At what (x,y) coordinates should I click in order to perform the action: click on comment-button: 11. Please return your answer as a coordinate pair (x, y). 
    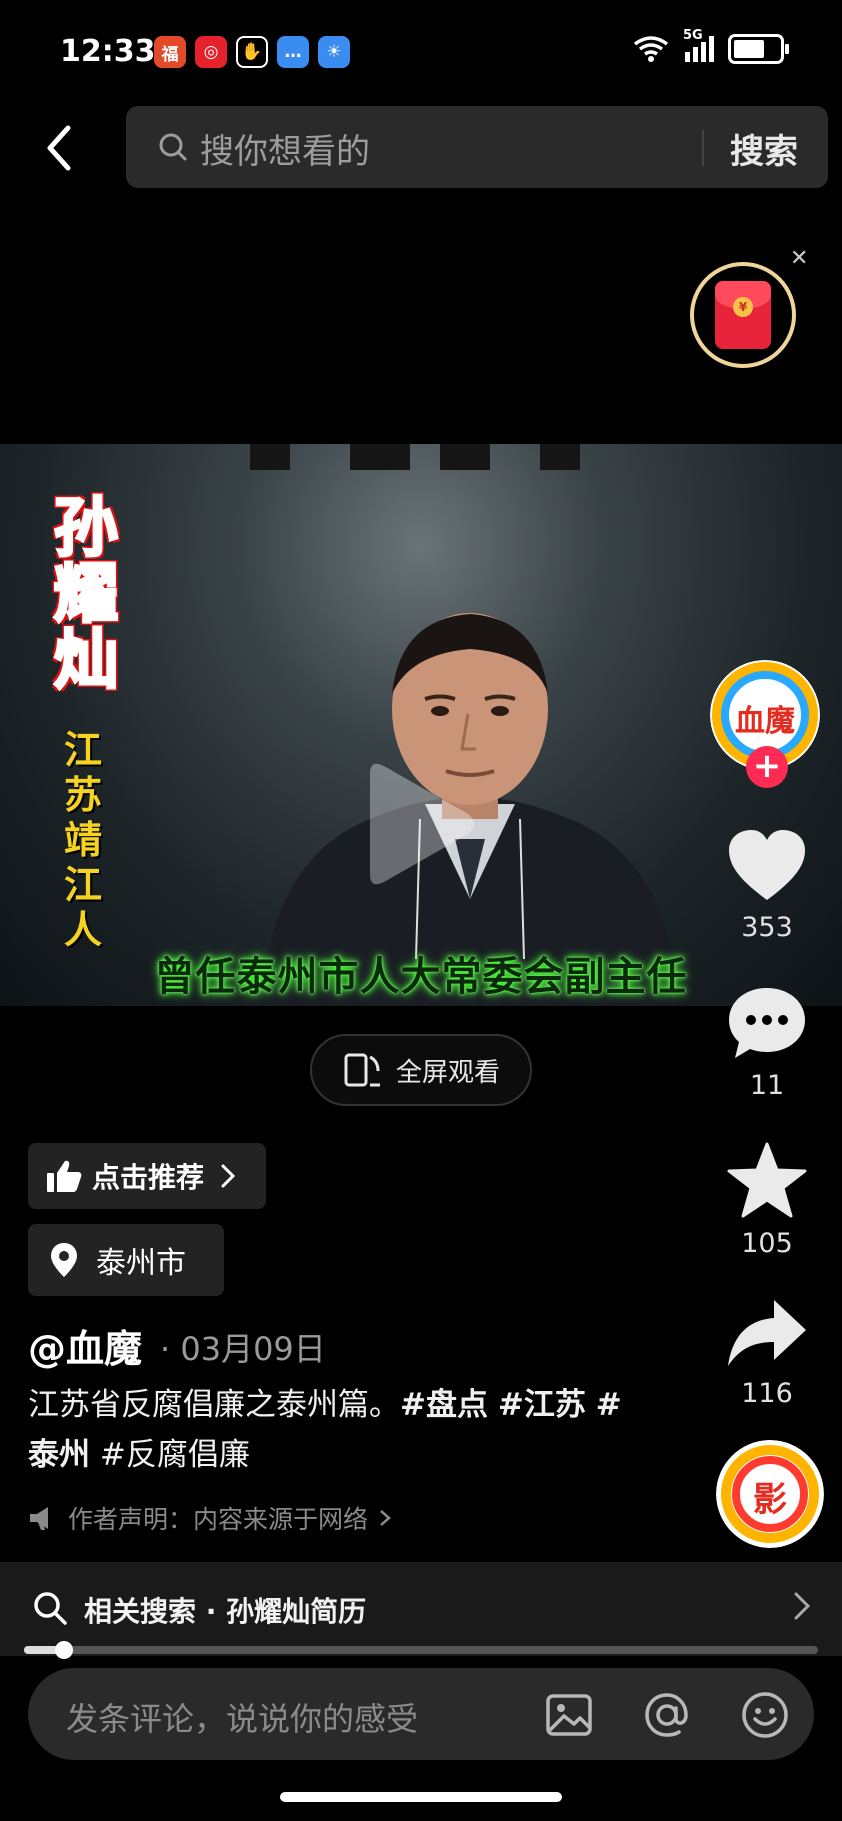
    Looking at the image, I should click on (767, 1043).